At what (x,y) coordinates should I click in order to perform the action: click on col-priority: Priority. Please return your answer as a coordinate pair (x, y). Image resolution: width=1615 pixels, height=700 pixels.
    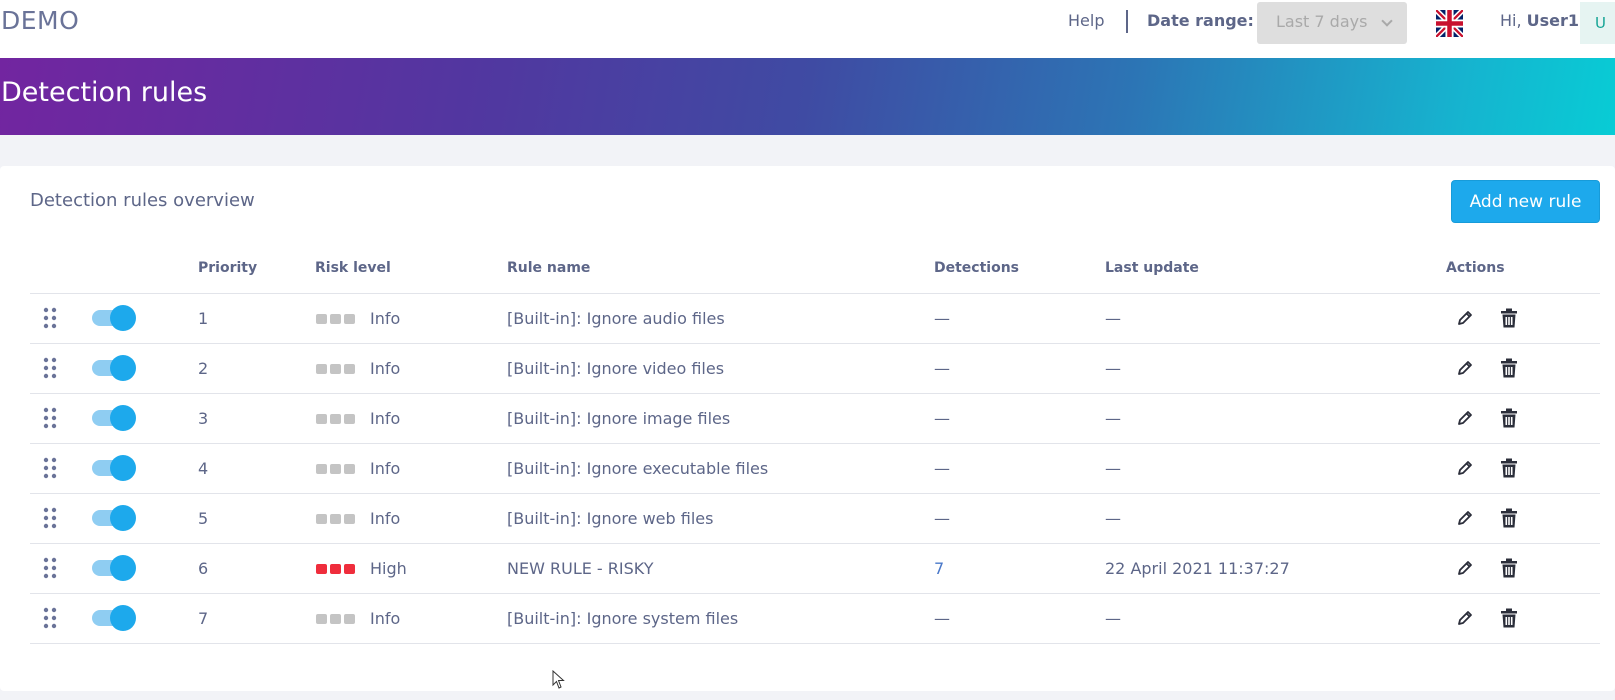
    Looking at the image, I should click on (227, 268).